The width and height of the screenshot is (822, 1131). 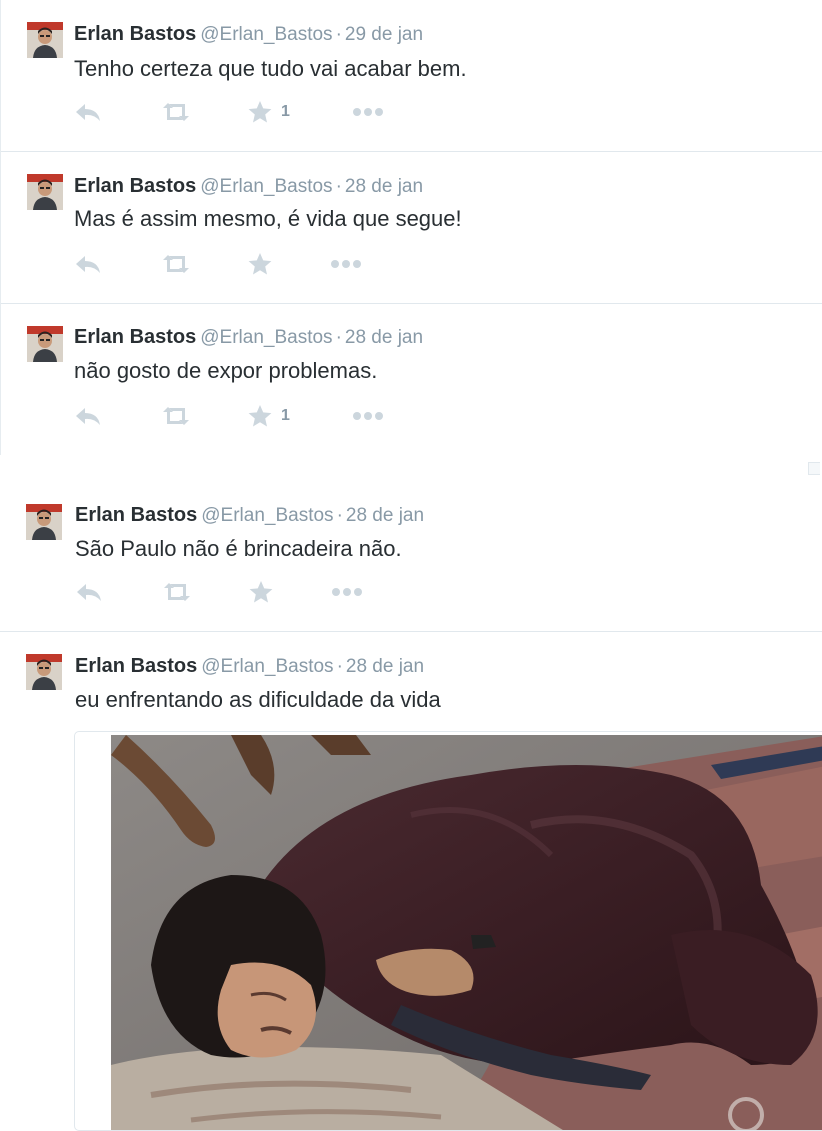 I want to click on tweet-text: Tenho certeza que tudo vai acabar bem., so click(x=270, y=68).